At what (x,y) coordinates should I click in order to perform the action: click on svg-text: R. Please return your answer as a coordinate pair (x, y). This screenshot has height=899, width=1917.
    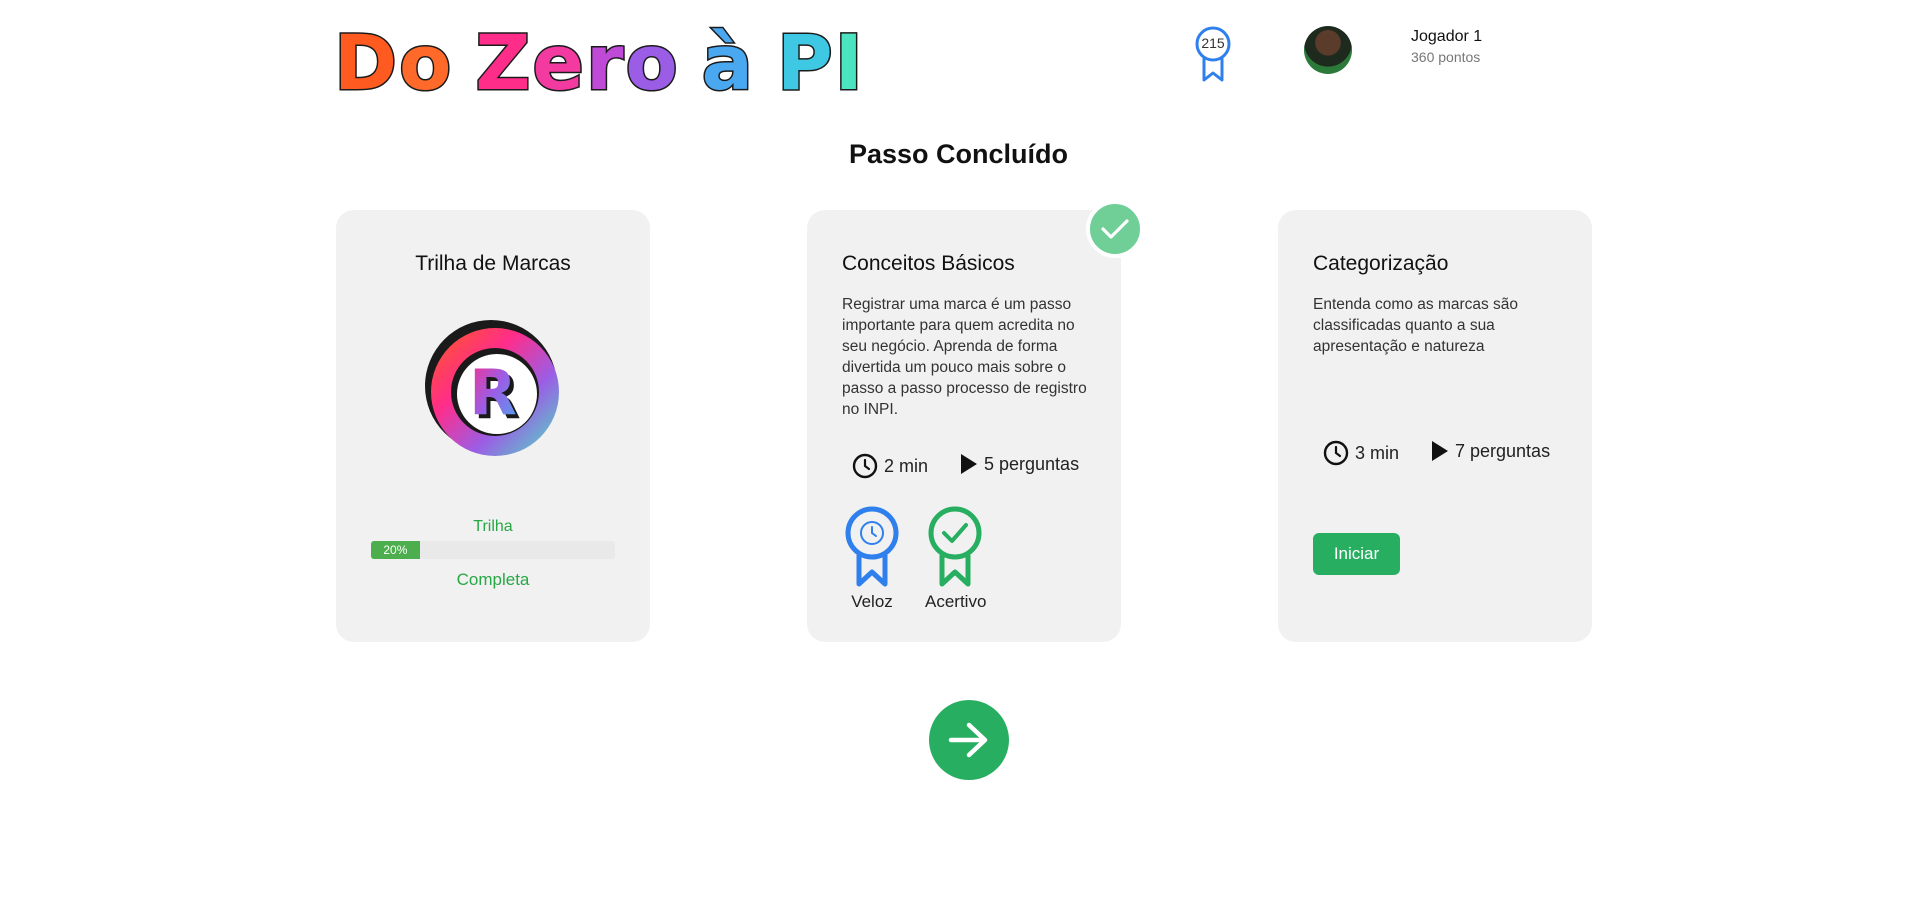
    Looking at the image, I should click on (493, 392).